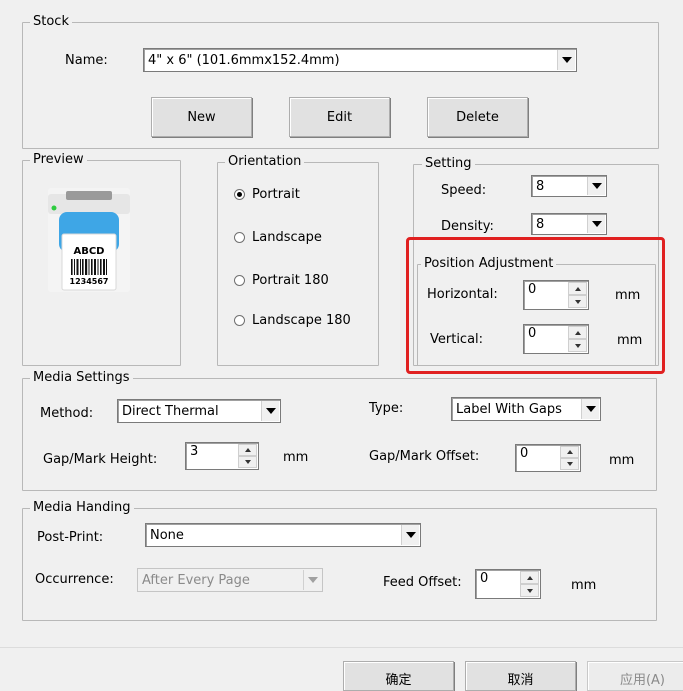 The height and width of the screenshot is (691, 683). What do you see at coordinates (484, 578) in the screenshot?
I see `feed-offset-value: 0` at bounding box center [484, 578].